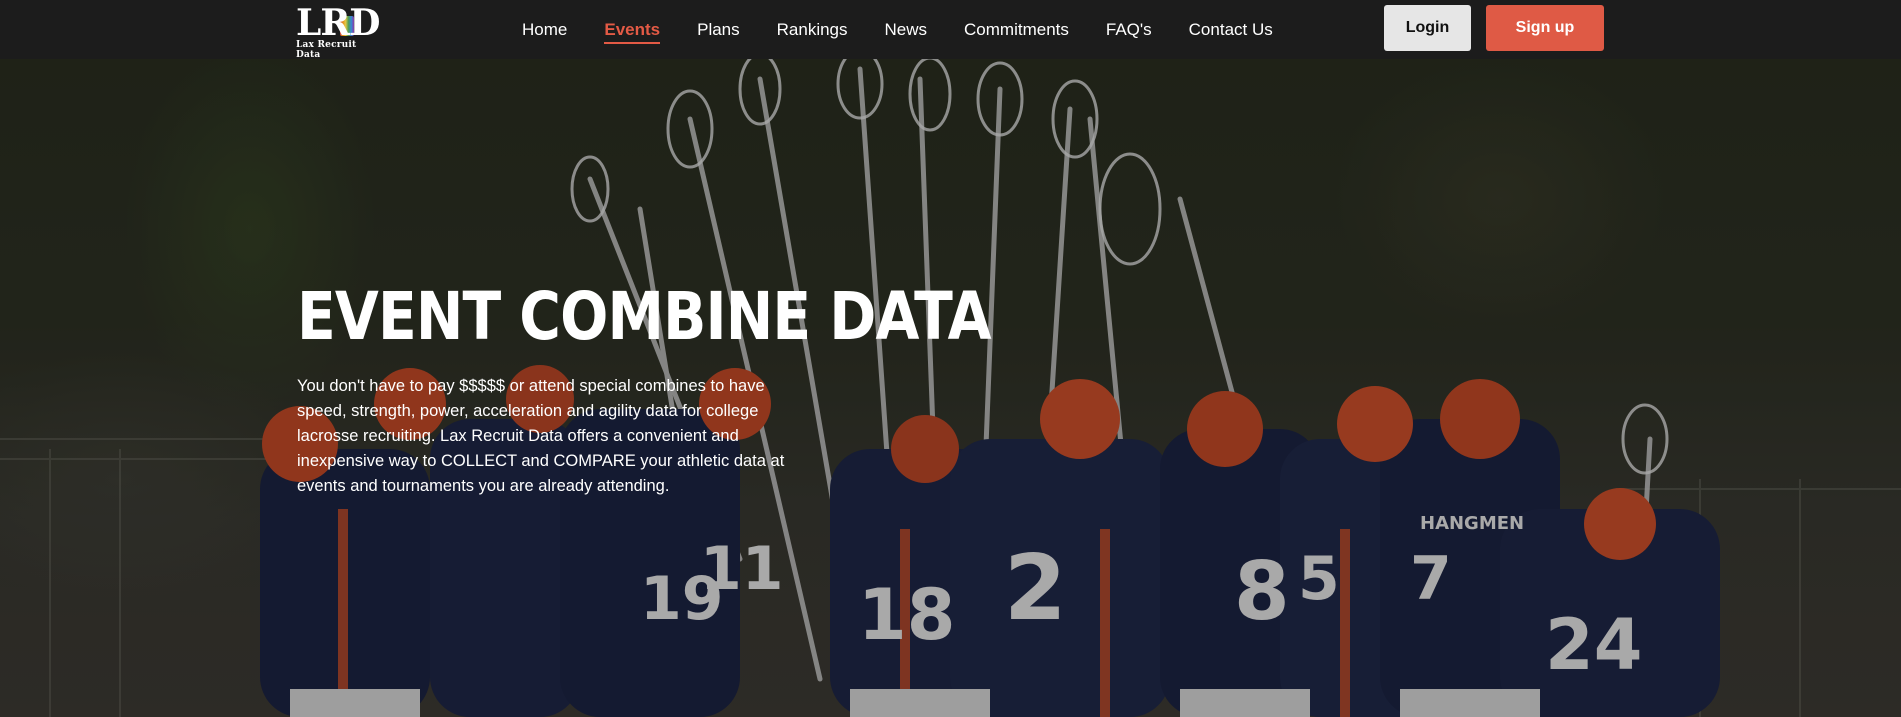 This screenshot has height=717, width=1901. I want to click on nav-commitments: Commitments, so click(1016, 30).